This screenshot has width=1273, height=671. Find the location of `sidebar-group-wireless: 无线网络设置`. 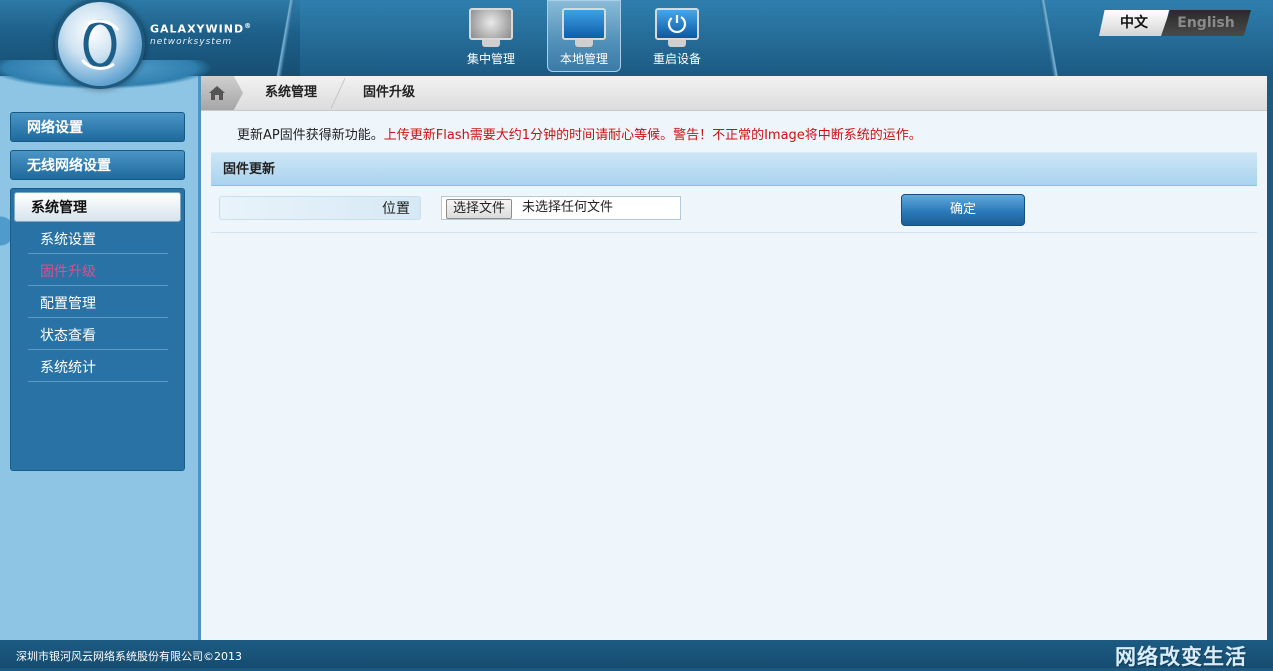

sidebar-group-wireless: 无线网络设置 is located at coordinates (97, 165).